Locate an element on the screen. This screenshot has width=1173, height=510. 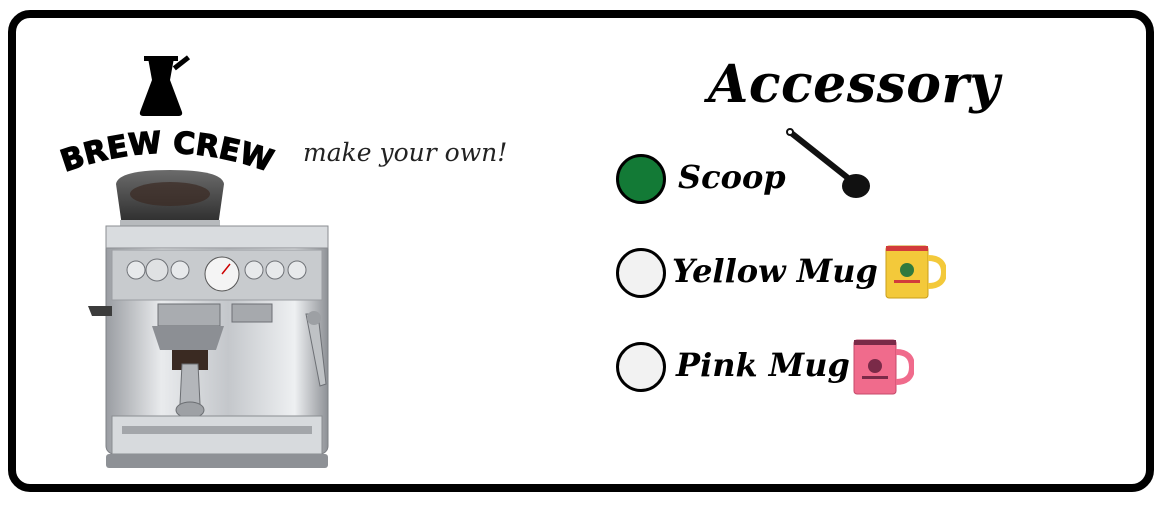
radio-pink-mug is located at coordinates (641, 367).